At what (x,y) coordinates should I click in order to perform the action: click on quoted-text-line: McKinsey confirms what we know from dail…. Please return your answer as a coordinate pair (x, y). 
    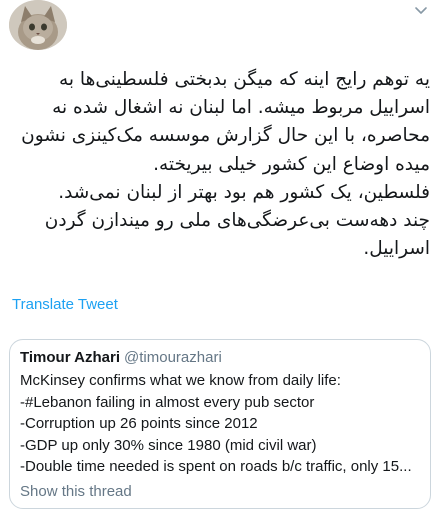
    Looking at the image, I should click on (180, 380).